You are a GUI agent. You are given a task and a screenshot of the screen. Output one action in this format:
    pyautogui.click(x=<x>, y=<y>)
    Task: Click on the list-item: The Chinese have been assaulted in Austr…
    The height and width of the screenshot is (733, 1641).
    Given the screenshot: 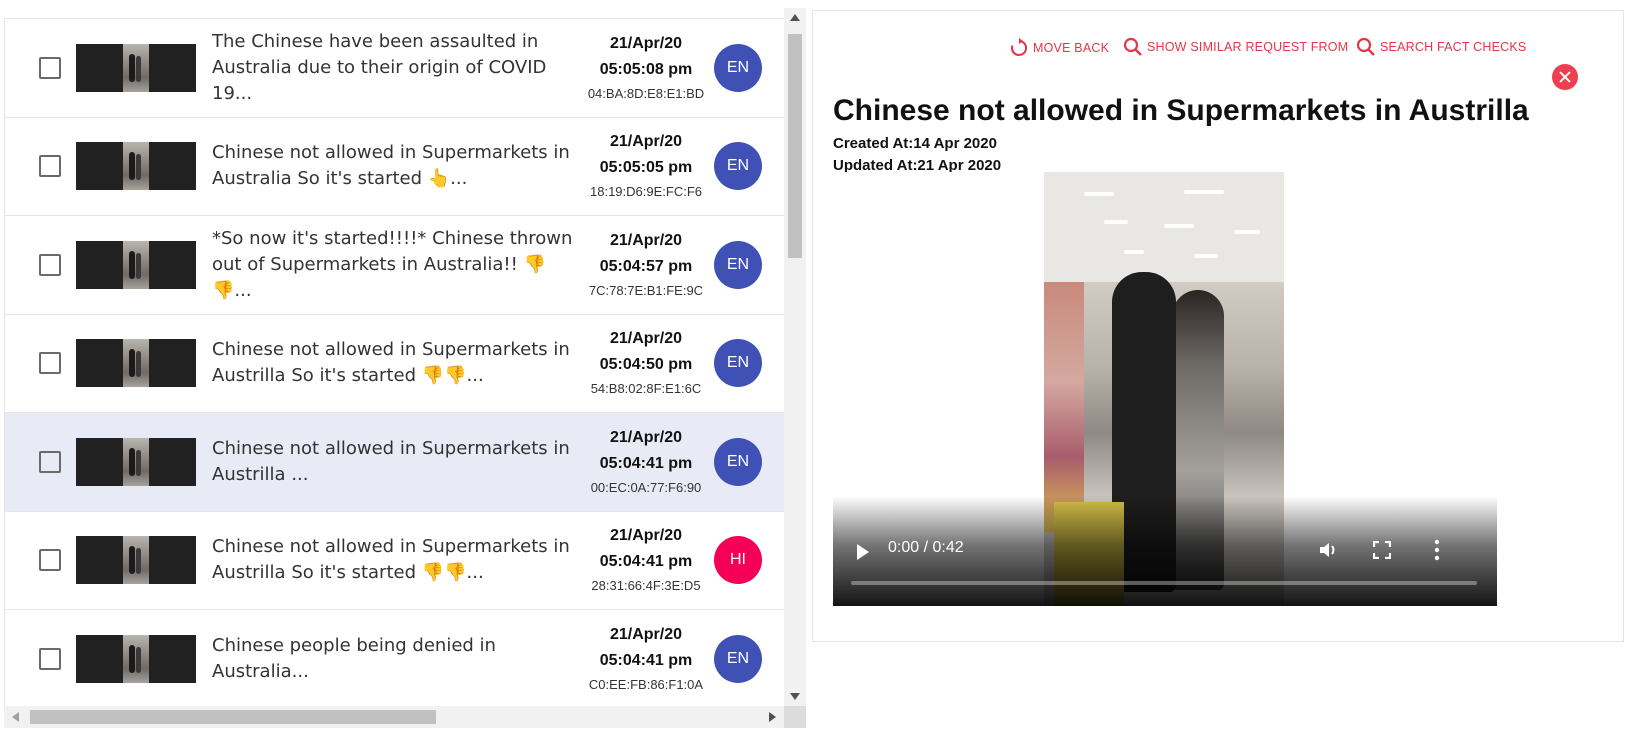 What is the action you would take?
    pyautogui.click(x=394, y=68)
    